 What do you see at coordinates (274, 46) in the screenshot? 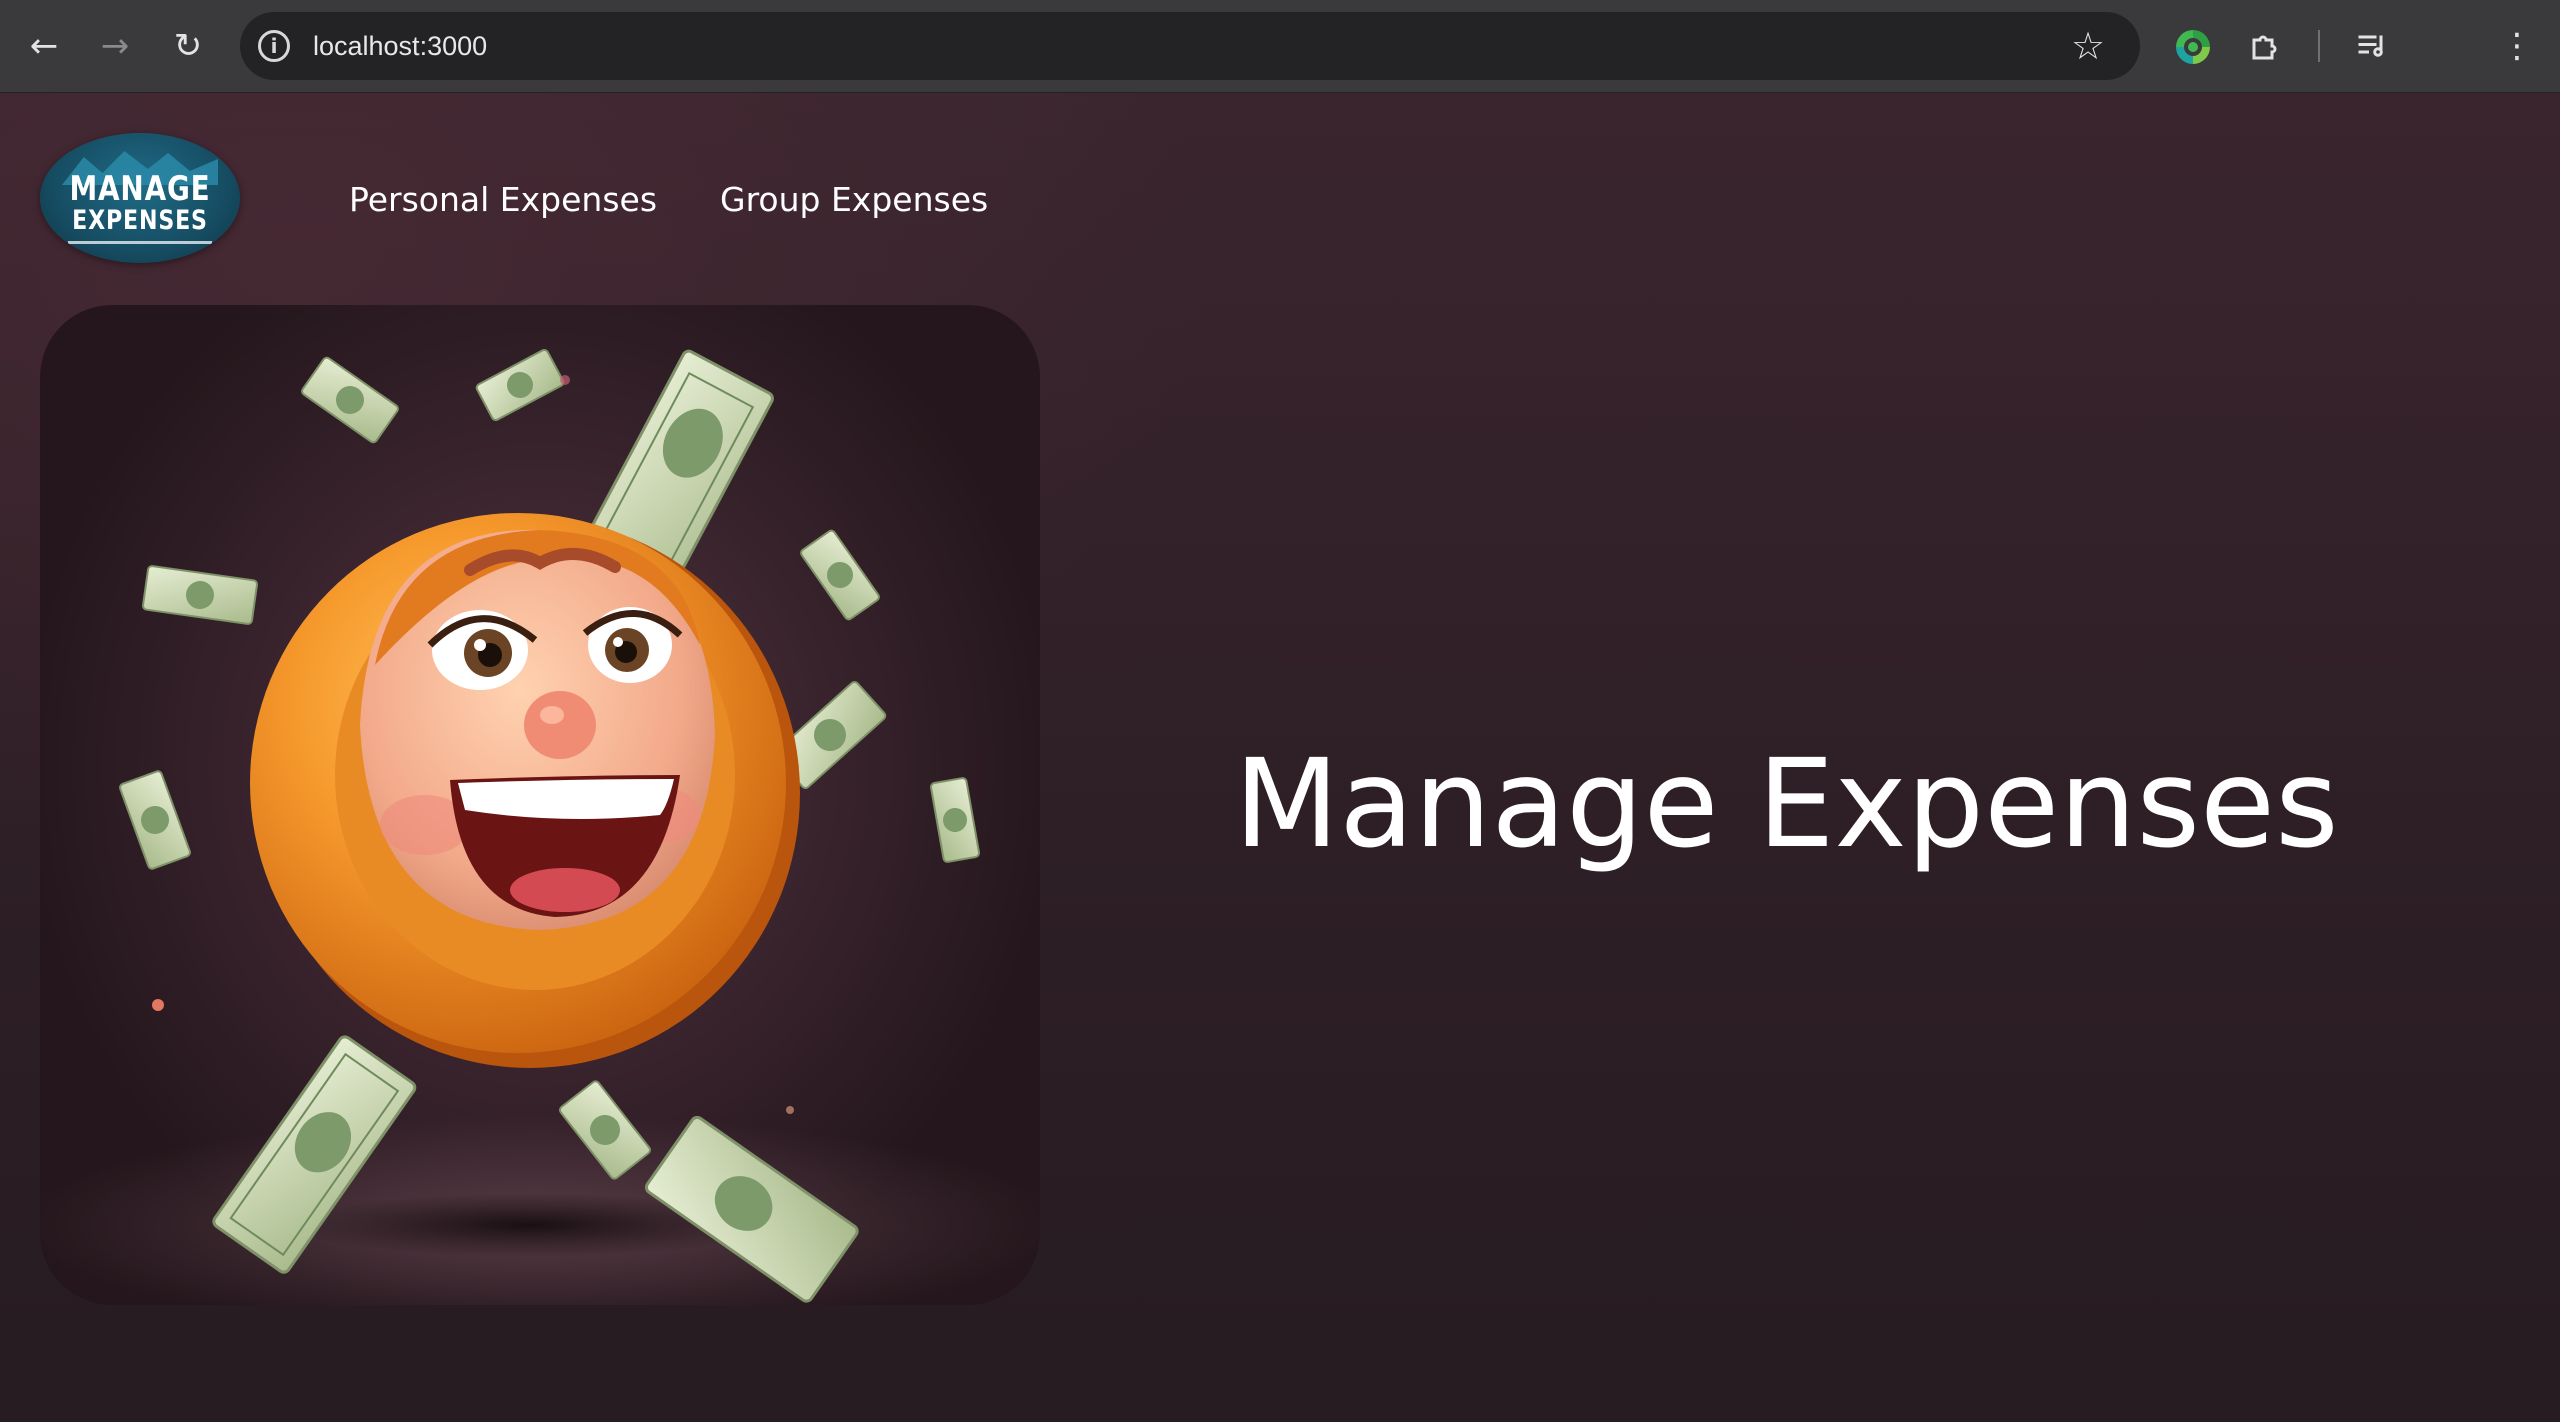
I see `info-icon: i` at bounding box center [274, 46].